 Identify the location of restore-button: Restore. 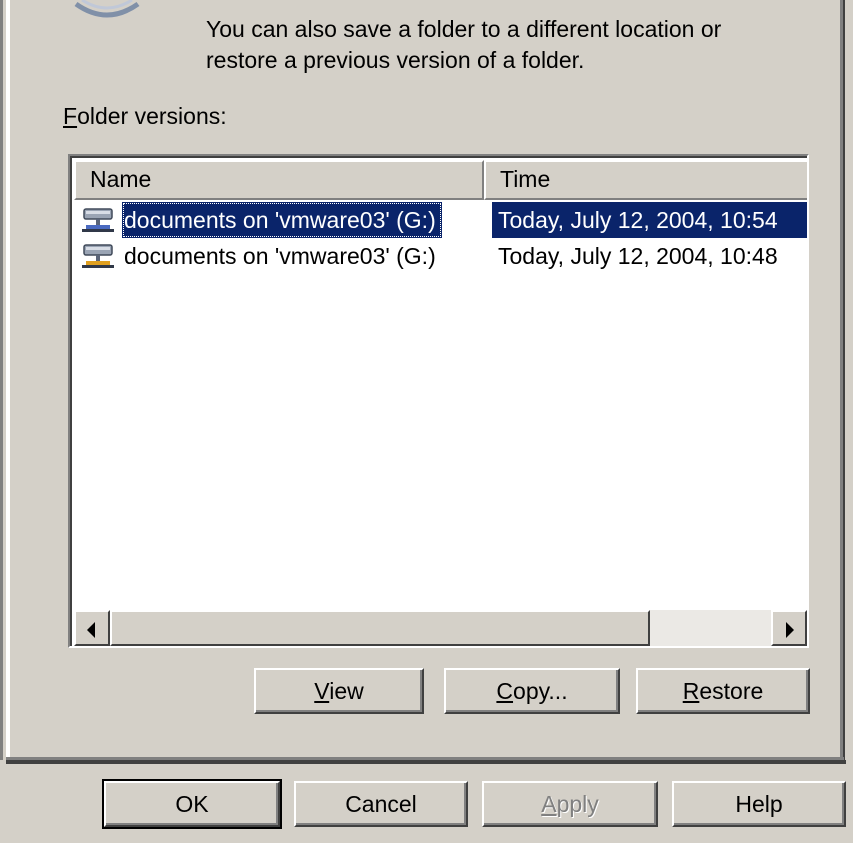
(723, 691).